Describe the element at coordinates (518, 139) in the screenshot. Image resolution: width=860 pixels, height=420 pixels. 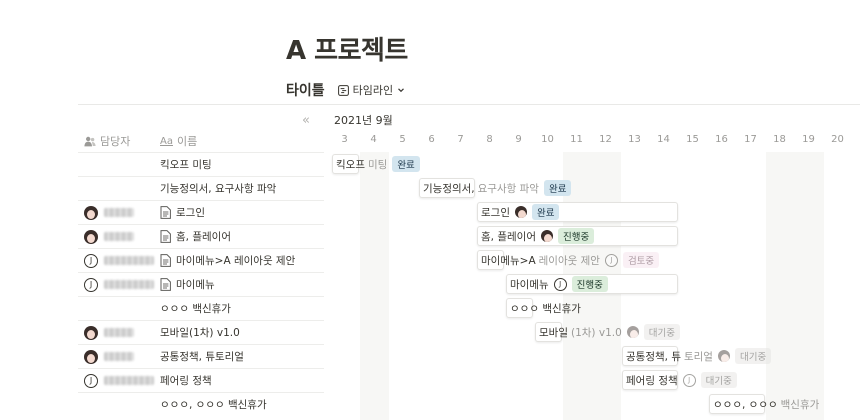
I see `day-number: 9` at that location.